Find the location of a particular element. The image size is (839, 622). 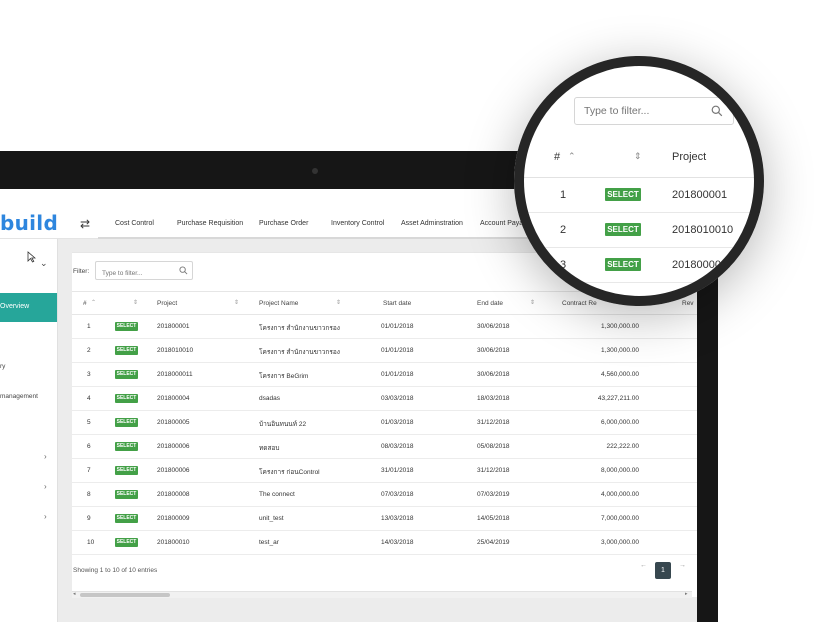

sidebar-item-overview: Overview is located at coordinates (28, 307).